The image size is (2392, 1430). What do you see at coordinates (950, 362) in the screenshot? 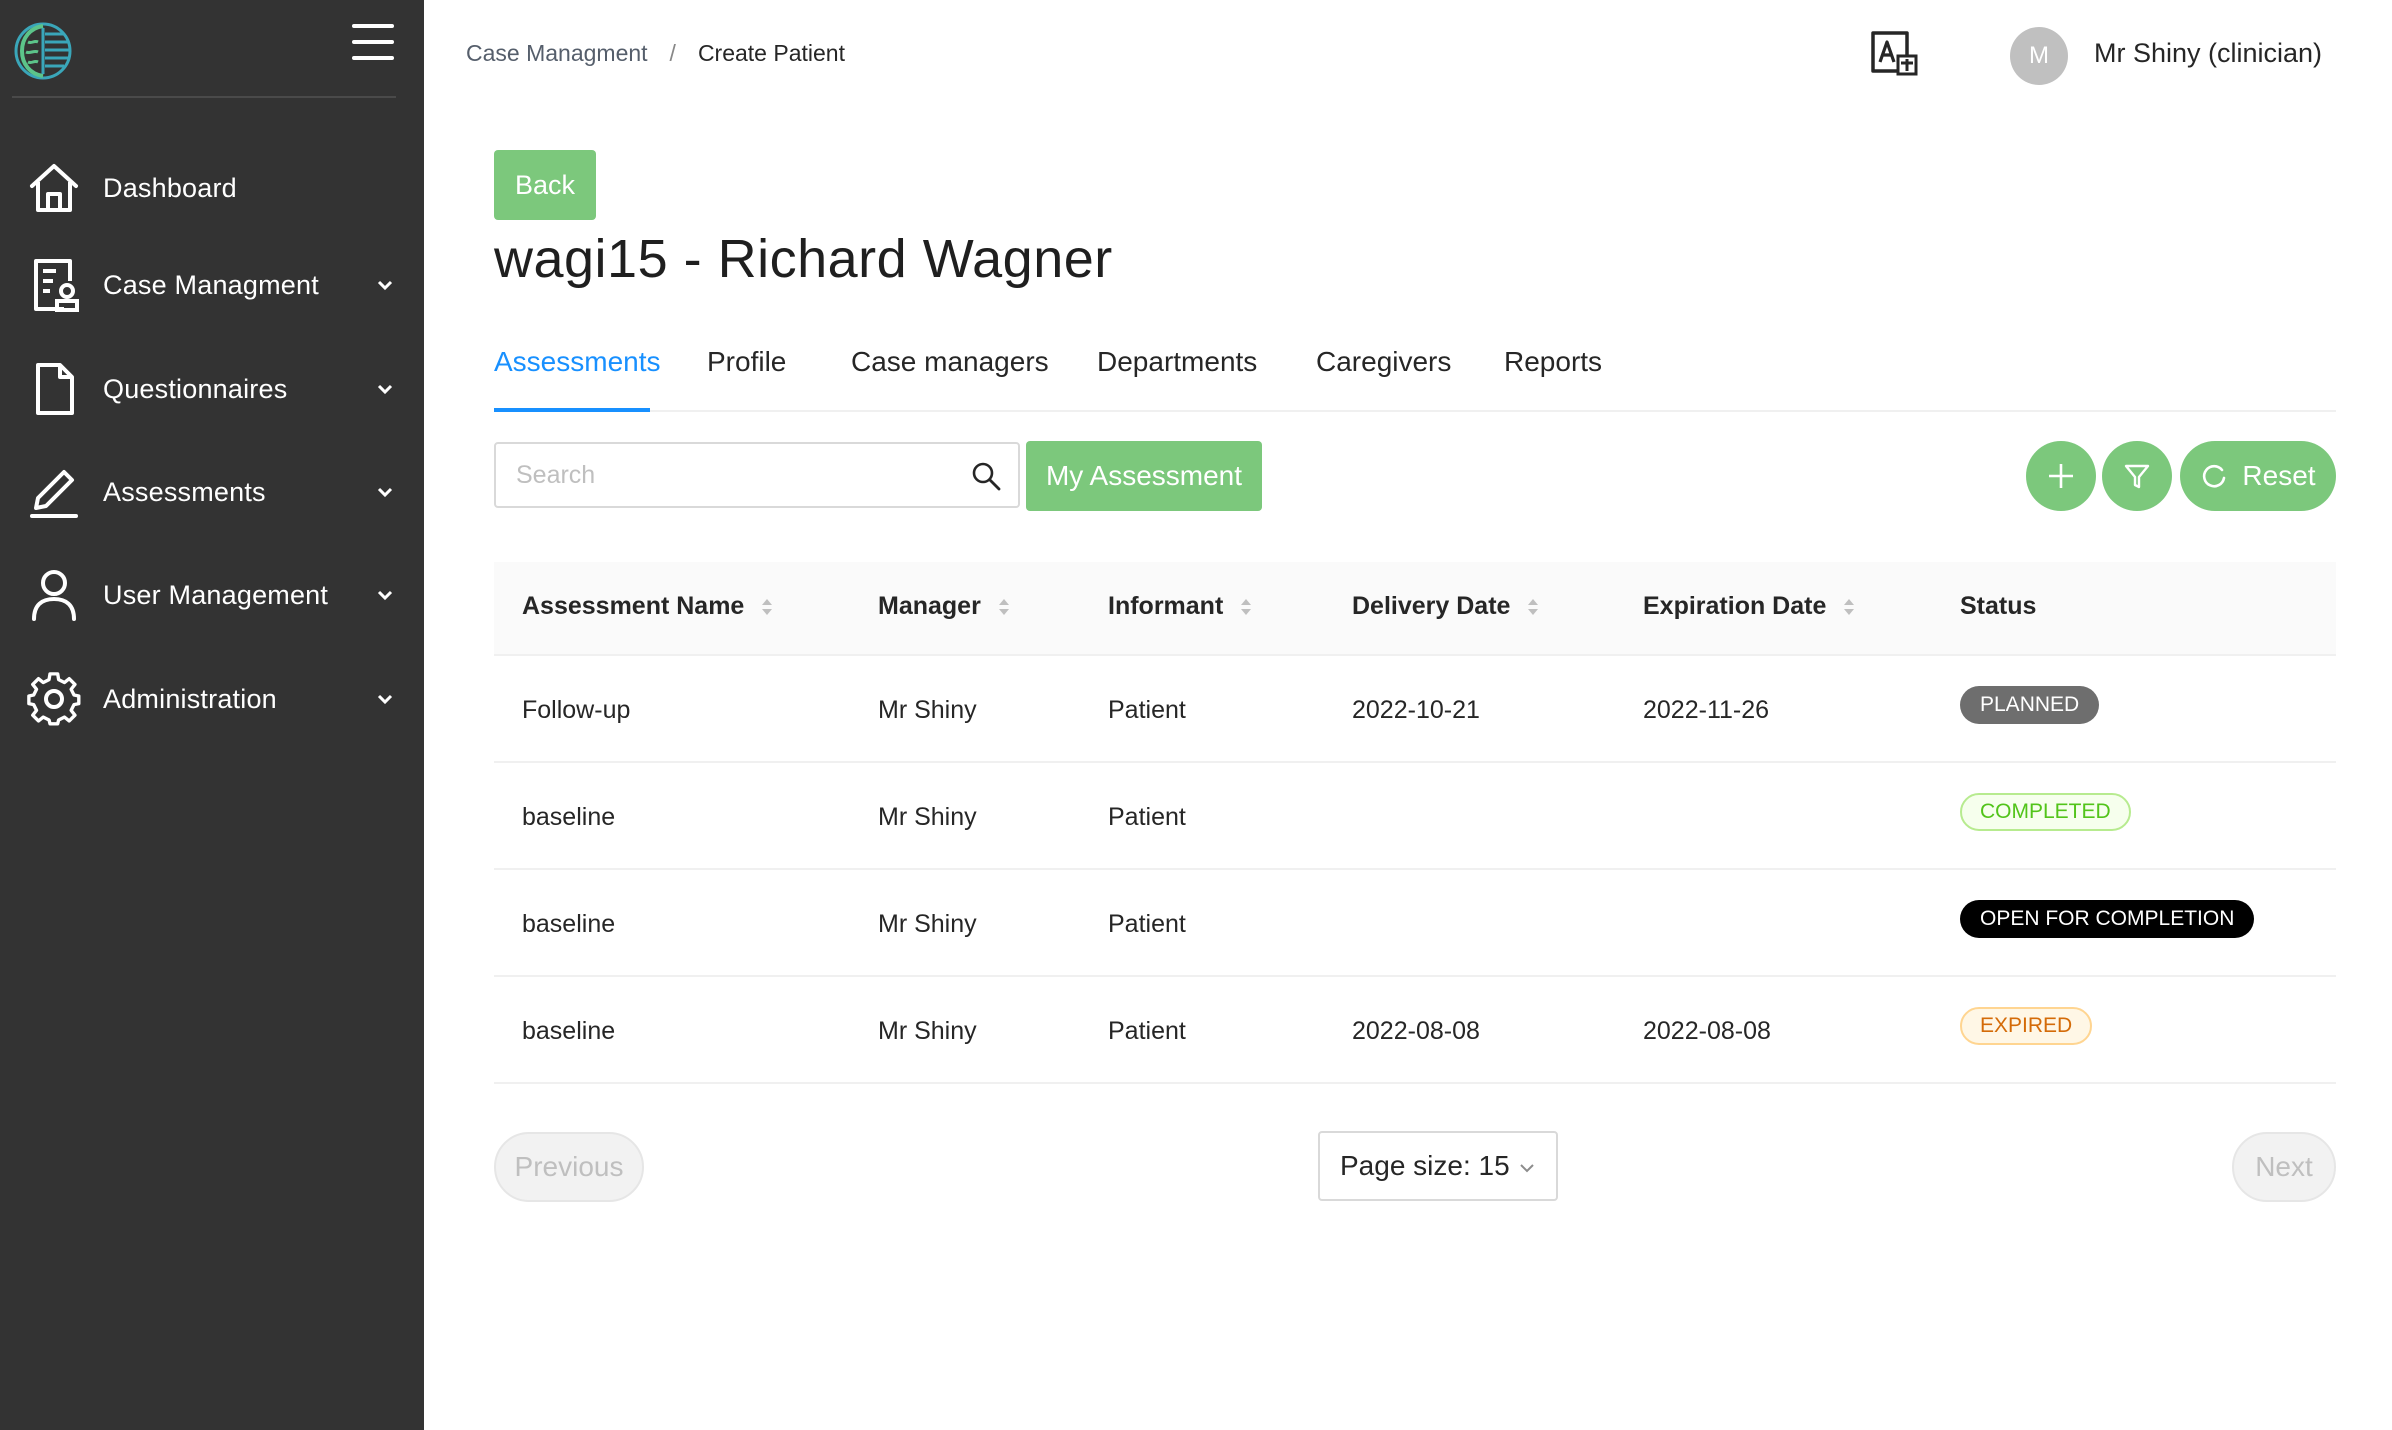
I see `tab-case-managers: Case managers` at bounding box center [950, 362].